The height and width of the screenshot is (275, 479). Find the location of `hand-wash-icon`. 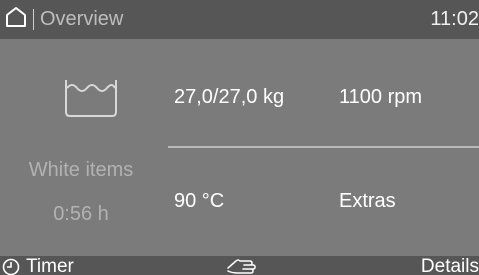

hand-wash-icon is located at coordinates (242, 265).